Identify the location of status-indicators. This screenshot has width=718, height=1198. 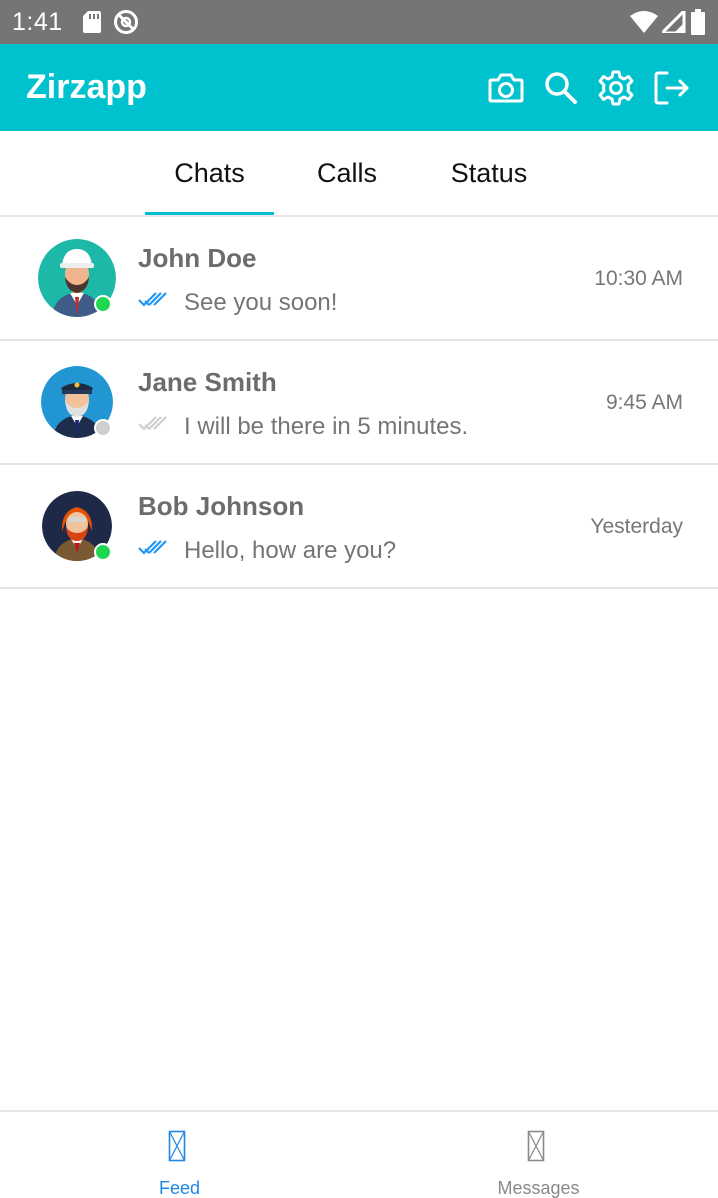
(668, 22).